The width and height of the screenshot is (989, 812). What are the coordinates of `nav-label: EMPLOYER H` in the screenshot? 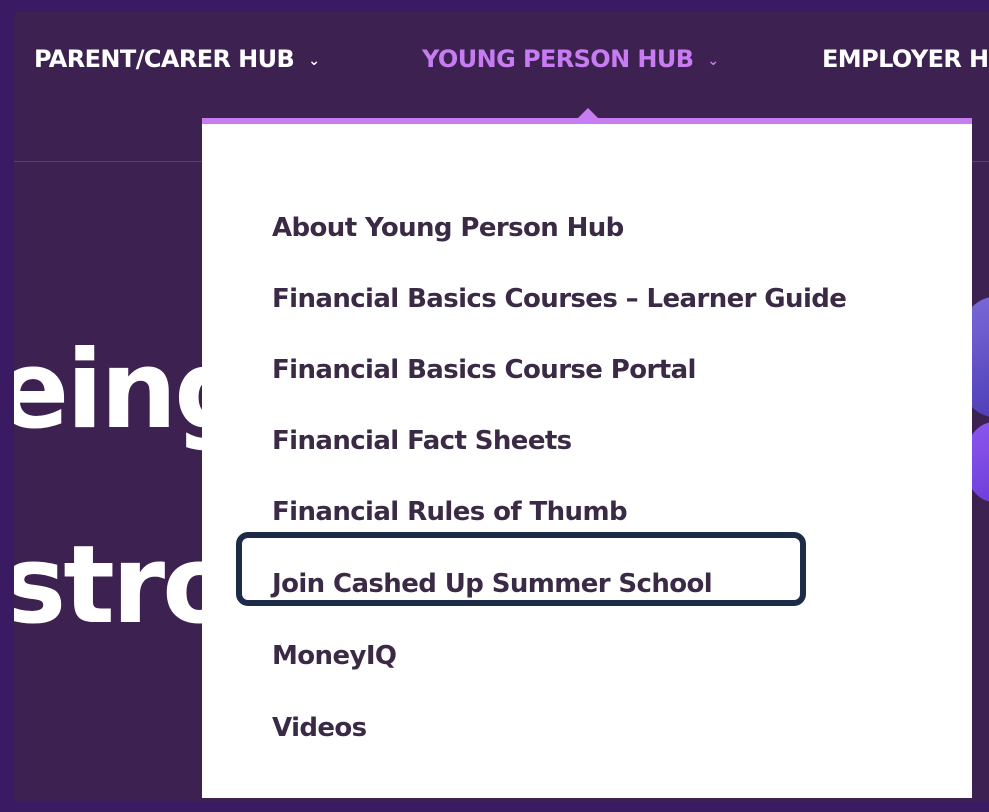 It's located at (905, 59).